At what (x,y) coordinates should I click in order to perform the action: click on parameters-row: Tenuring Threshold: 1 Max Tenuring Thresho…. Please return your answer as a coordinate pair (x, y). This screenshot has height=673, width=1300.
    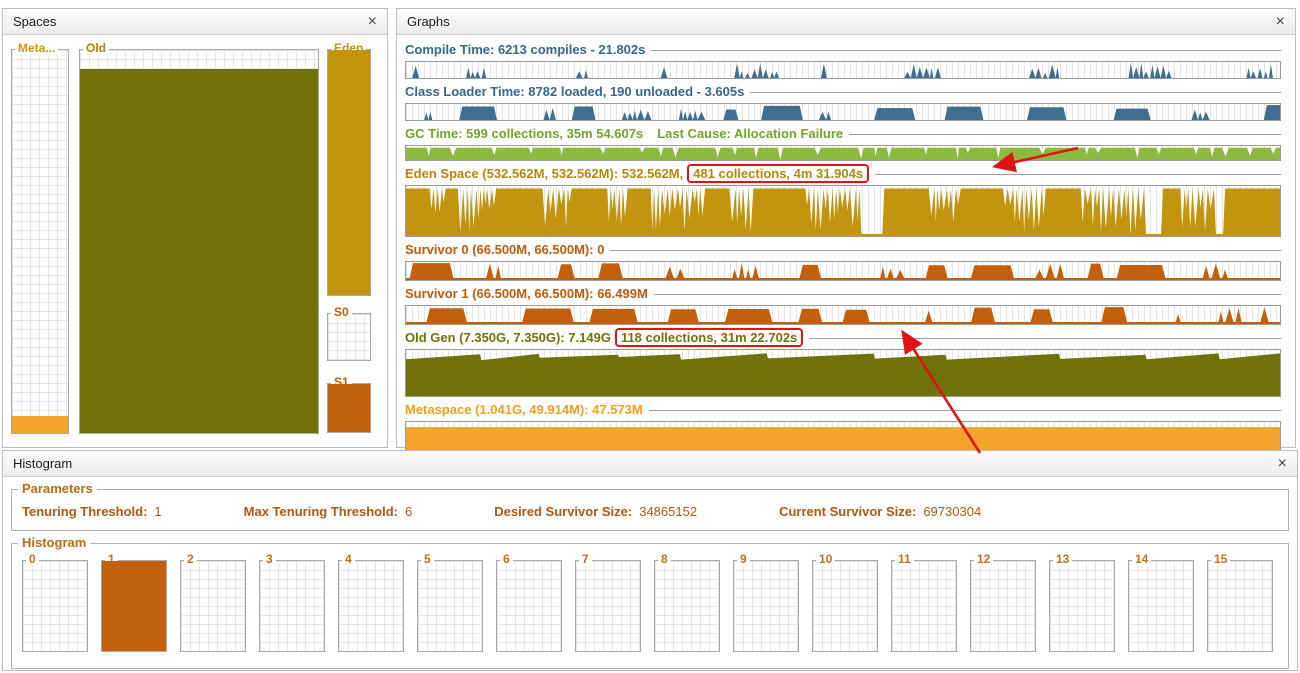
    Looking at the image, I should click on (650, 509).